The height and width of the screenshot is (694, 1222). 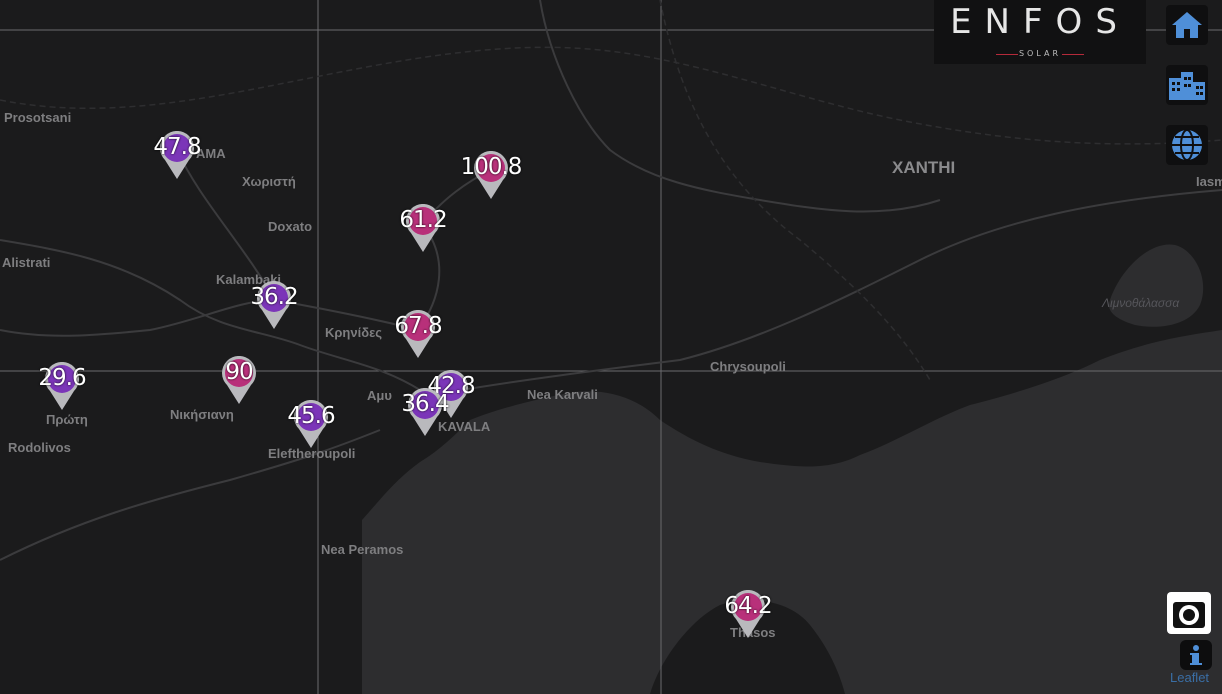 I want to click on place-label: Nea Peramos, so click(x=362, y=549).